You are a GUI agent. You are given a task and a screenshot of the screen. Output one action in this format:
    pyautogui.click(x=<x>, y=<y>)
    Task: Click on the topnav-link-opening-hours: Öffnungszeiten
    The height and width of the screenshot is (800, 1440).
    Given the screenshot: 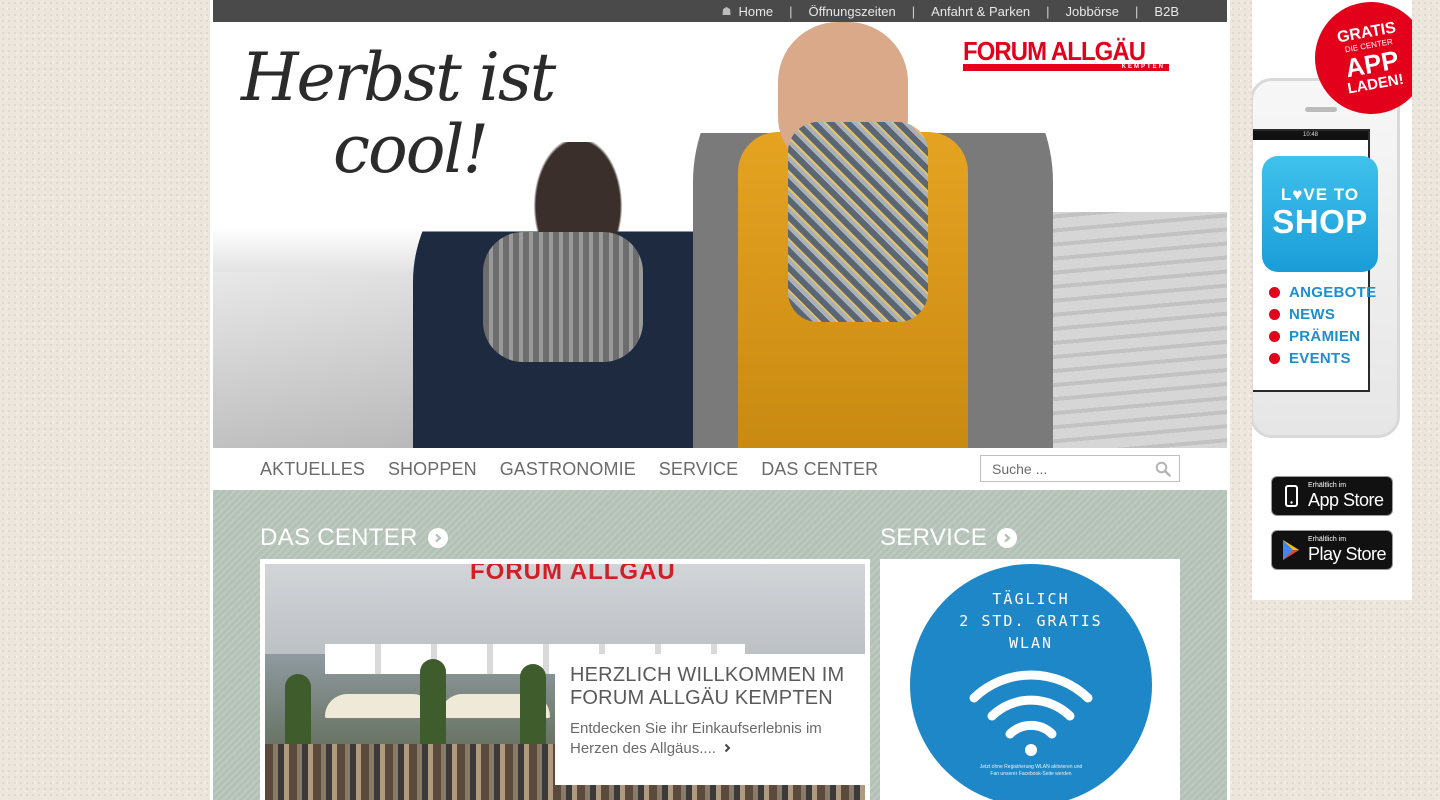 What is the action you would take?
    pyautogui.click(x=852, y=11)
    